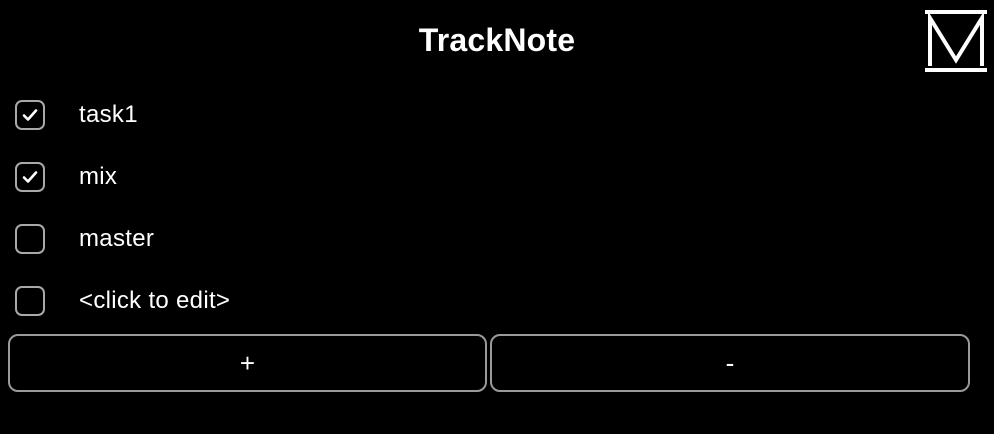 This screenshot has width=994, height=434. I want to click on list-item-new-task: <click to edit>, so click(497, 302).